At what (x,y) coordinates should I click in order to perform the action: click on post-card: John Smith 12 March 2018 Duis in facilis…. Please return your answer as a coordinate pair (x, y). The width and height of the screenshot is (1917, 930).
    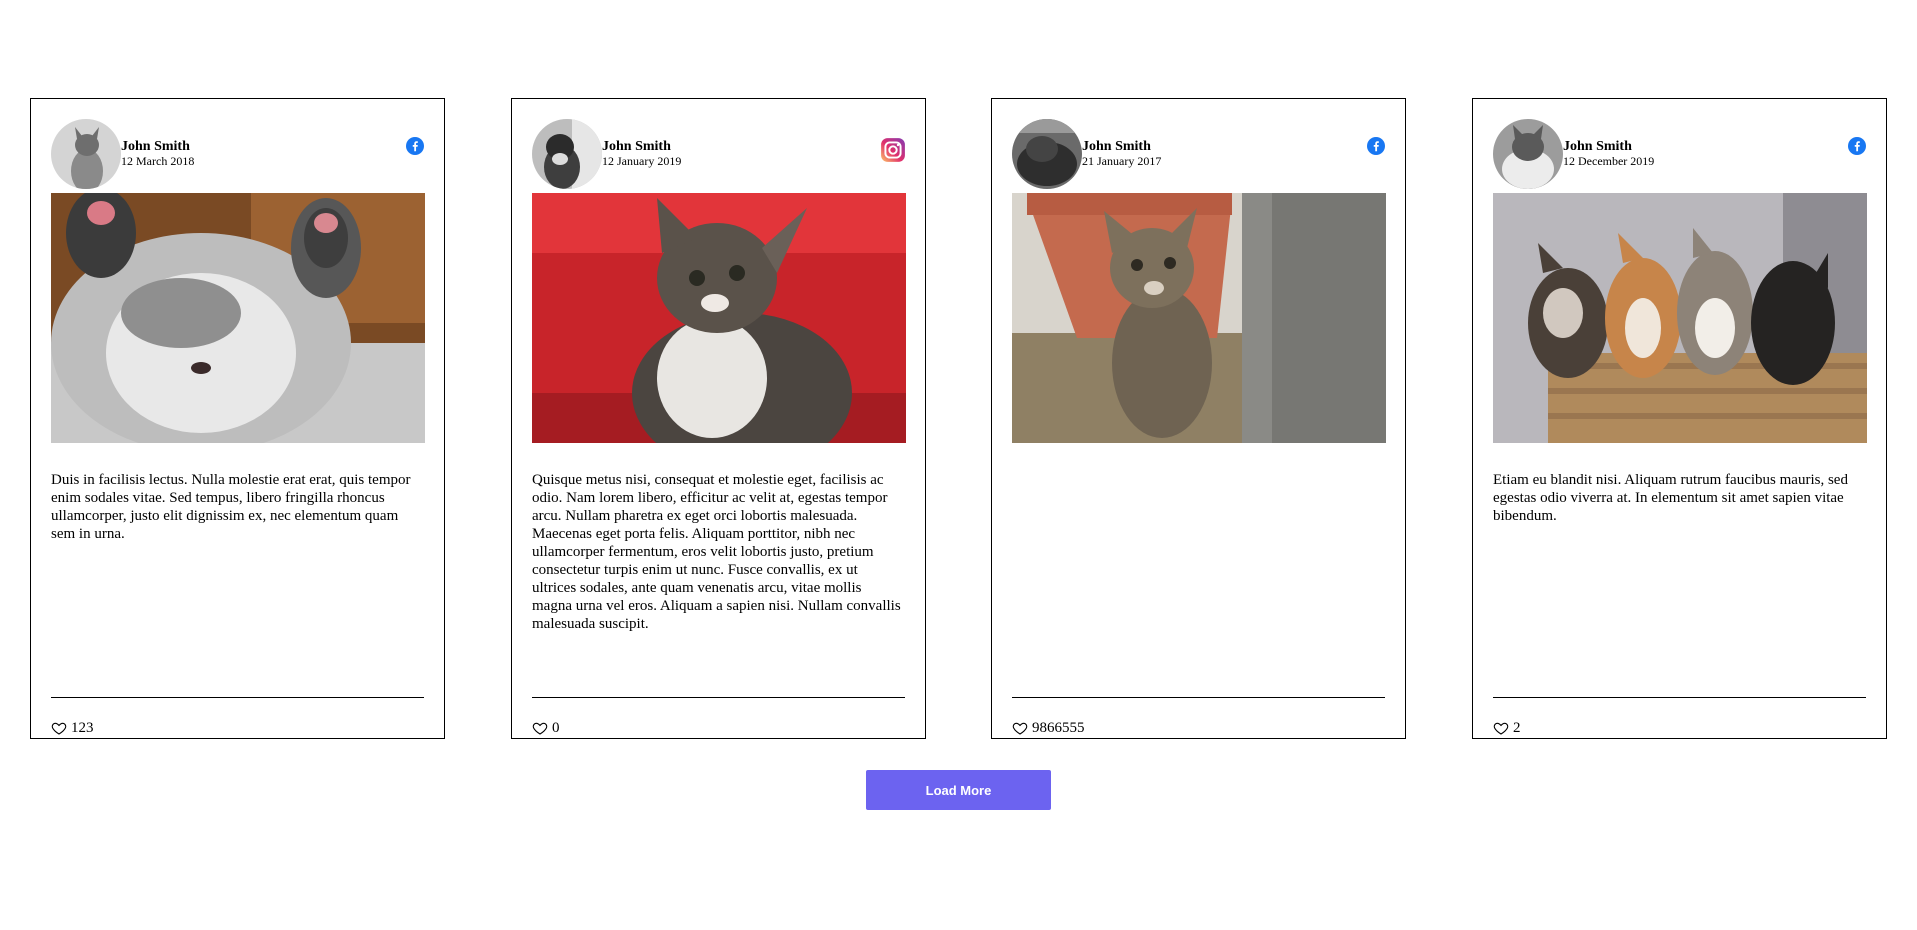
    Looking at the image, I should click on (237, 418).